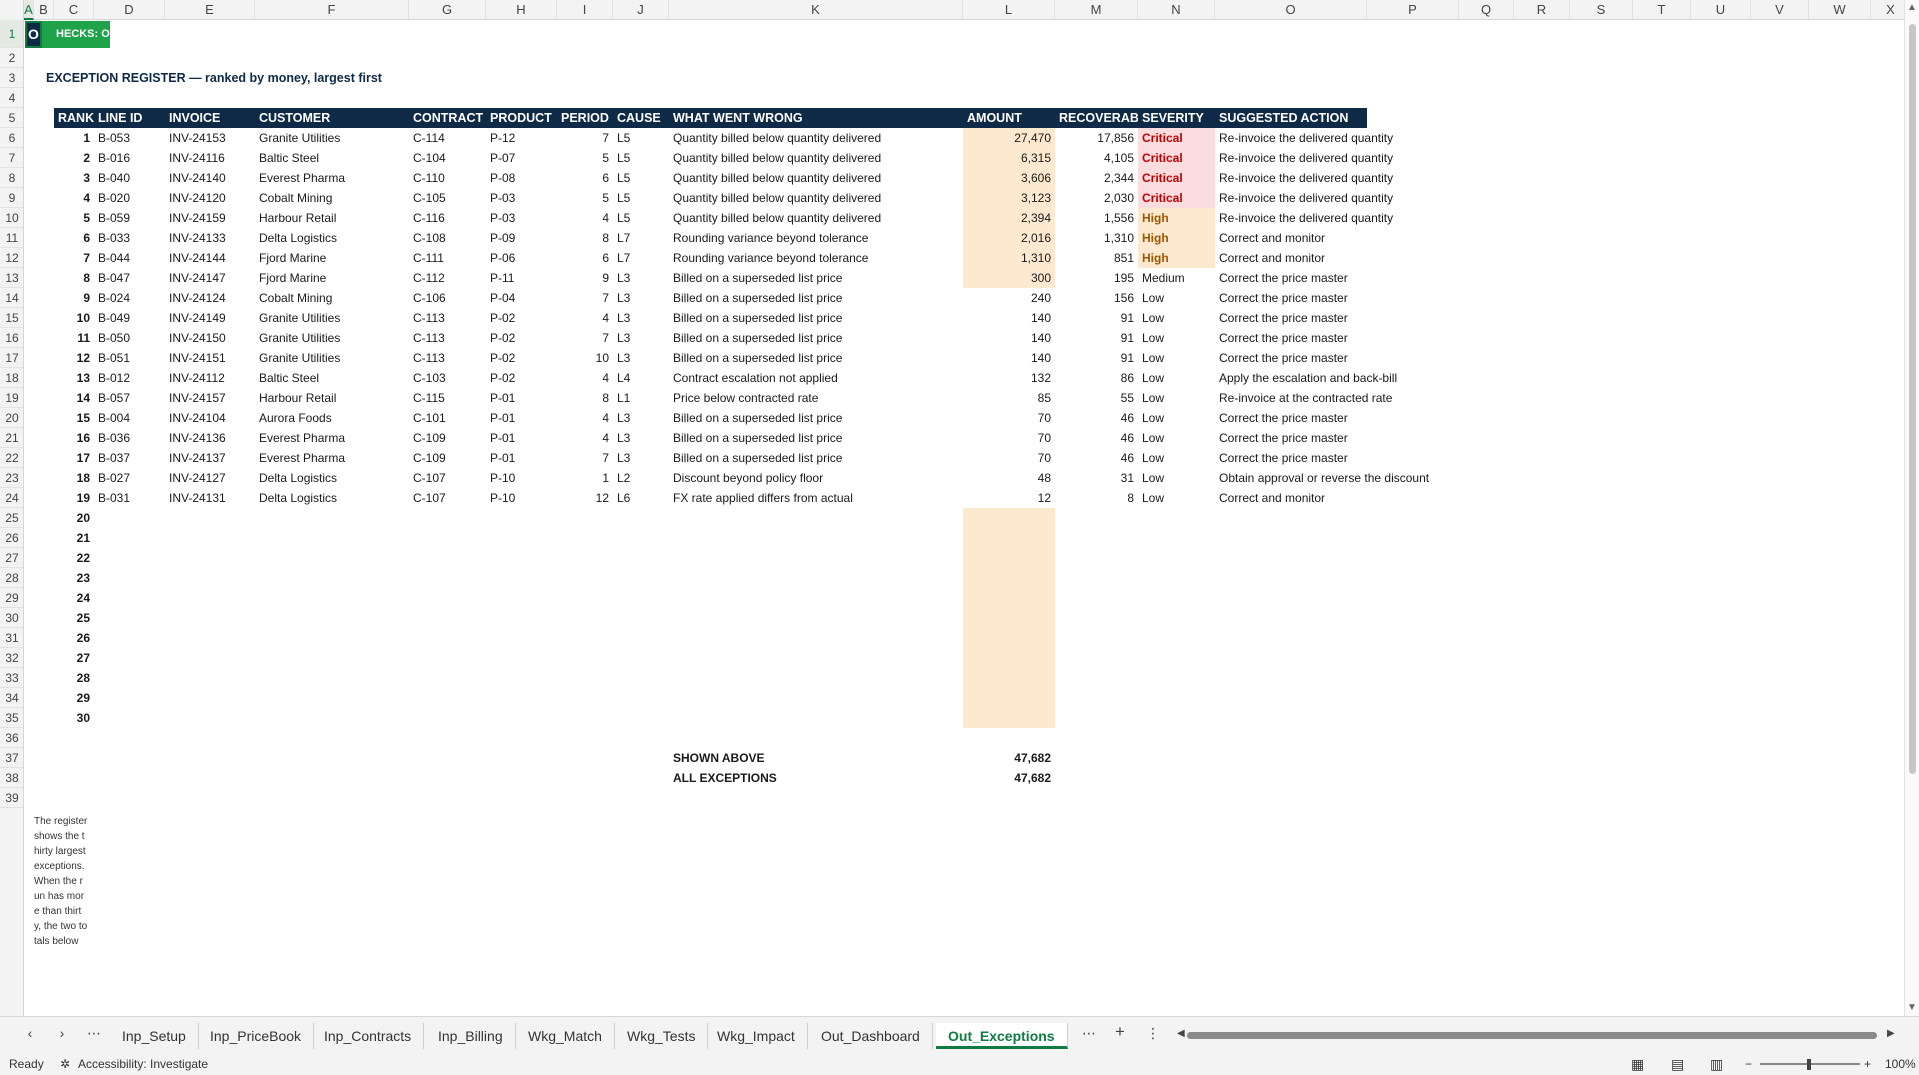  I want to click on row-header-2: 2, so click(11, 58).